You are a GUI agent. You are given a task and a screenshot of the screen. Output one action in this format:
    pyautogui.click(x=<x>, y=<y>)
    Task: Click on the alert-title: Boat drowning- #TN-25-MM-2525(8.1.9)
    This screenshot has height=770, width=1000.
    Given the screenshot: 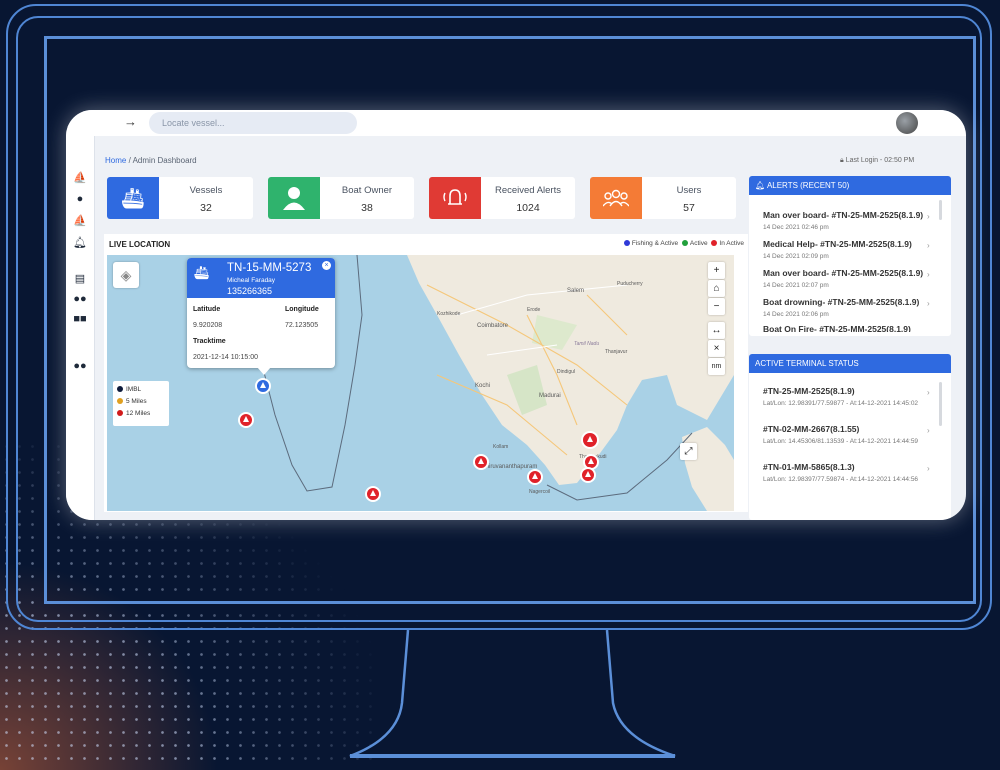 What is the action you would take?
    pyautogui.click(x=841, y=302)
    